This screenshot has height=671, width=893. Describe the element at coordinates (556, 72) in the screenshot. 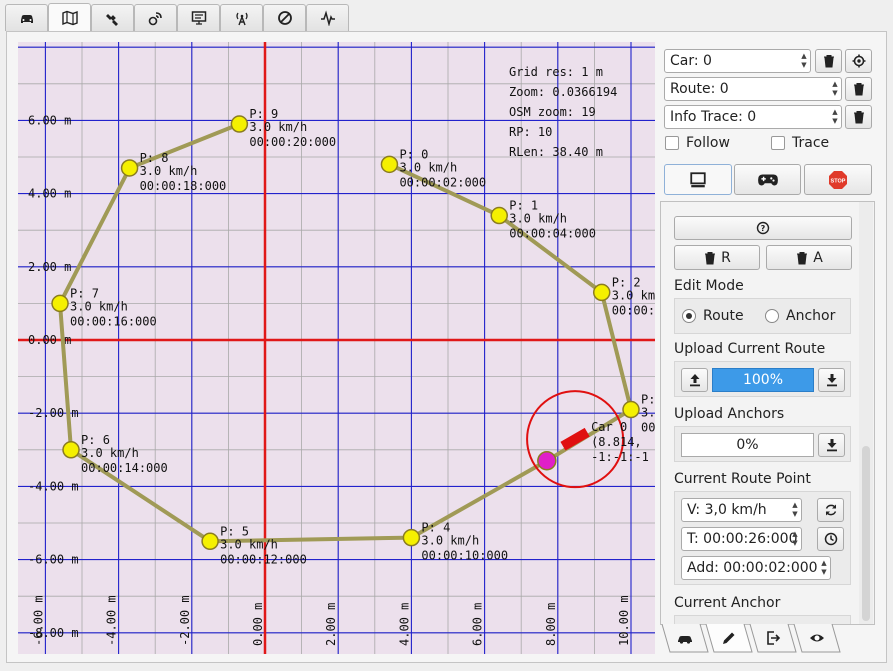

I see `grid-res-text: Grid res: 1 m` at that location.